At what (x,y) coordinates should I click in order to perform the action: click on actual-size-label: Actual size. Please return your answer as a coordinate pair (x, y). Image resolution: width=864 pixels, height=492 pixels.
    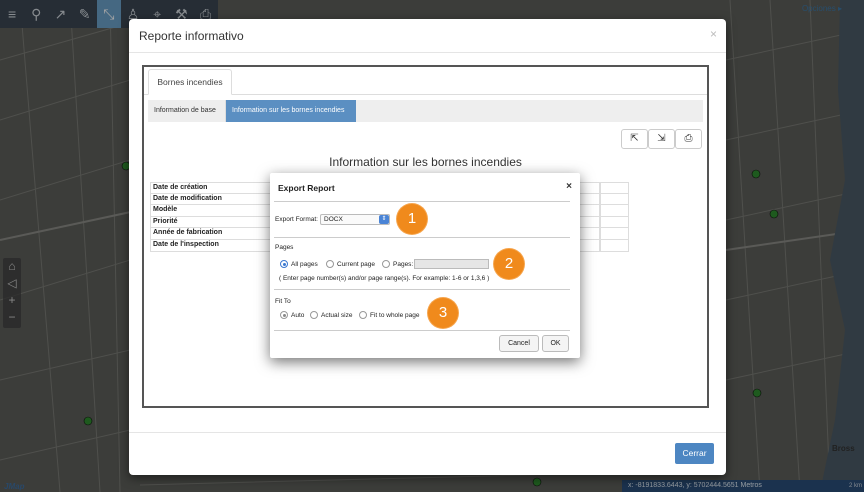
    Looking at the image, I should click on (337, 315).